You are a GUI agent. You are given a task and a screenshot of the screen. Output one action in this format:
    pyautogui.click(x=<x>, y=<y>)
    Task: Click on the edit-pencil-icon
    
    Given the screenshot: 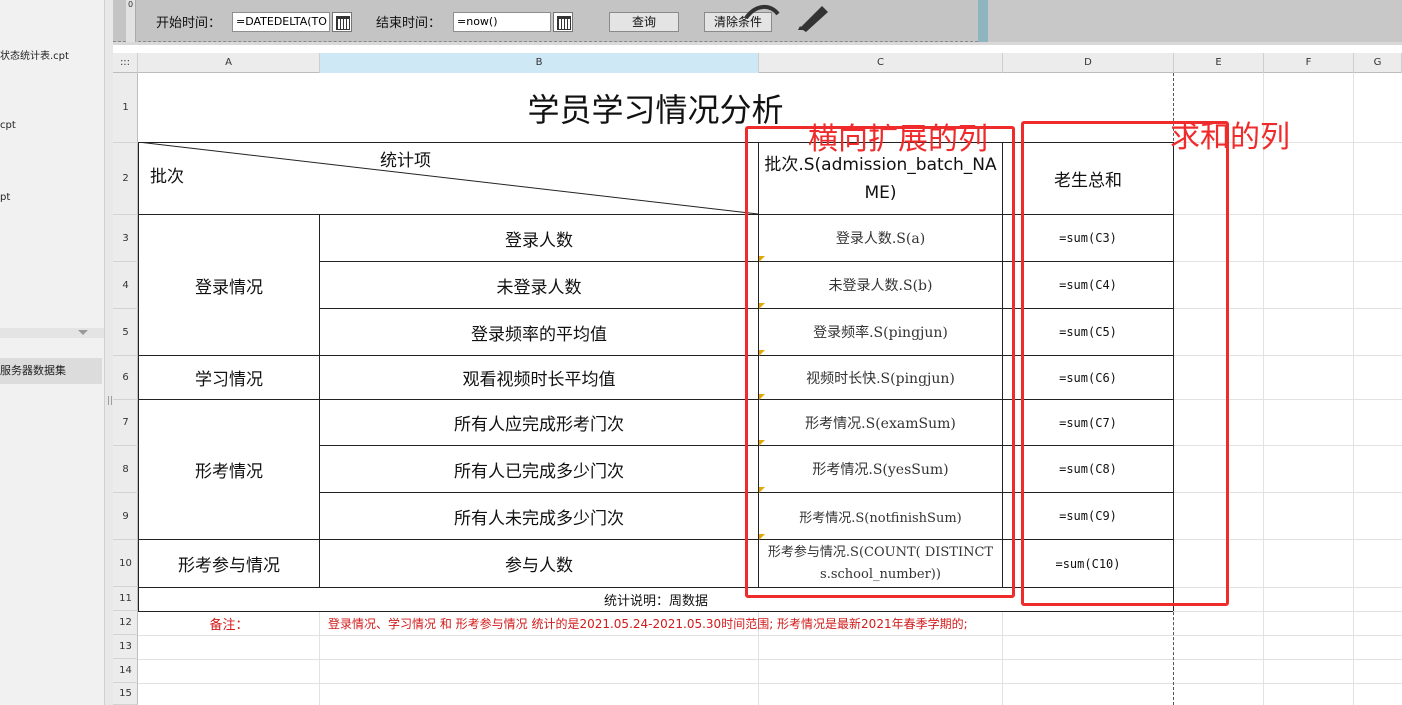 What is the action you would take?
    pyautogui.click(x=787, y=16)
    